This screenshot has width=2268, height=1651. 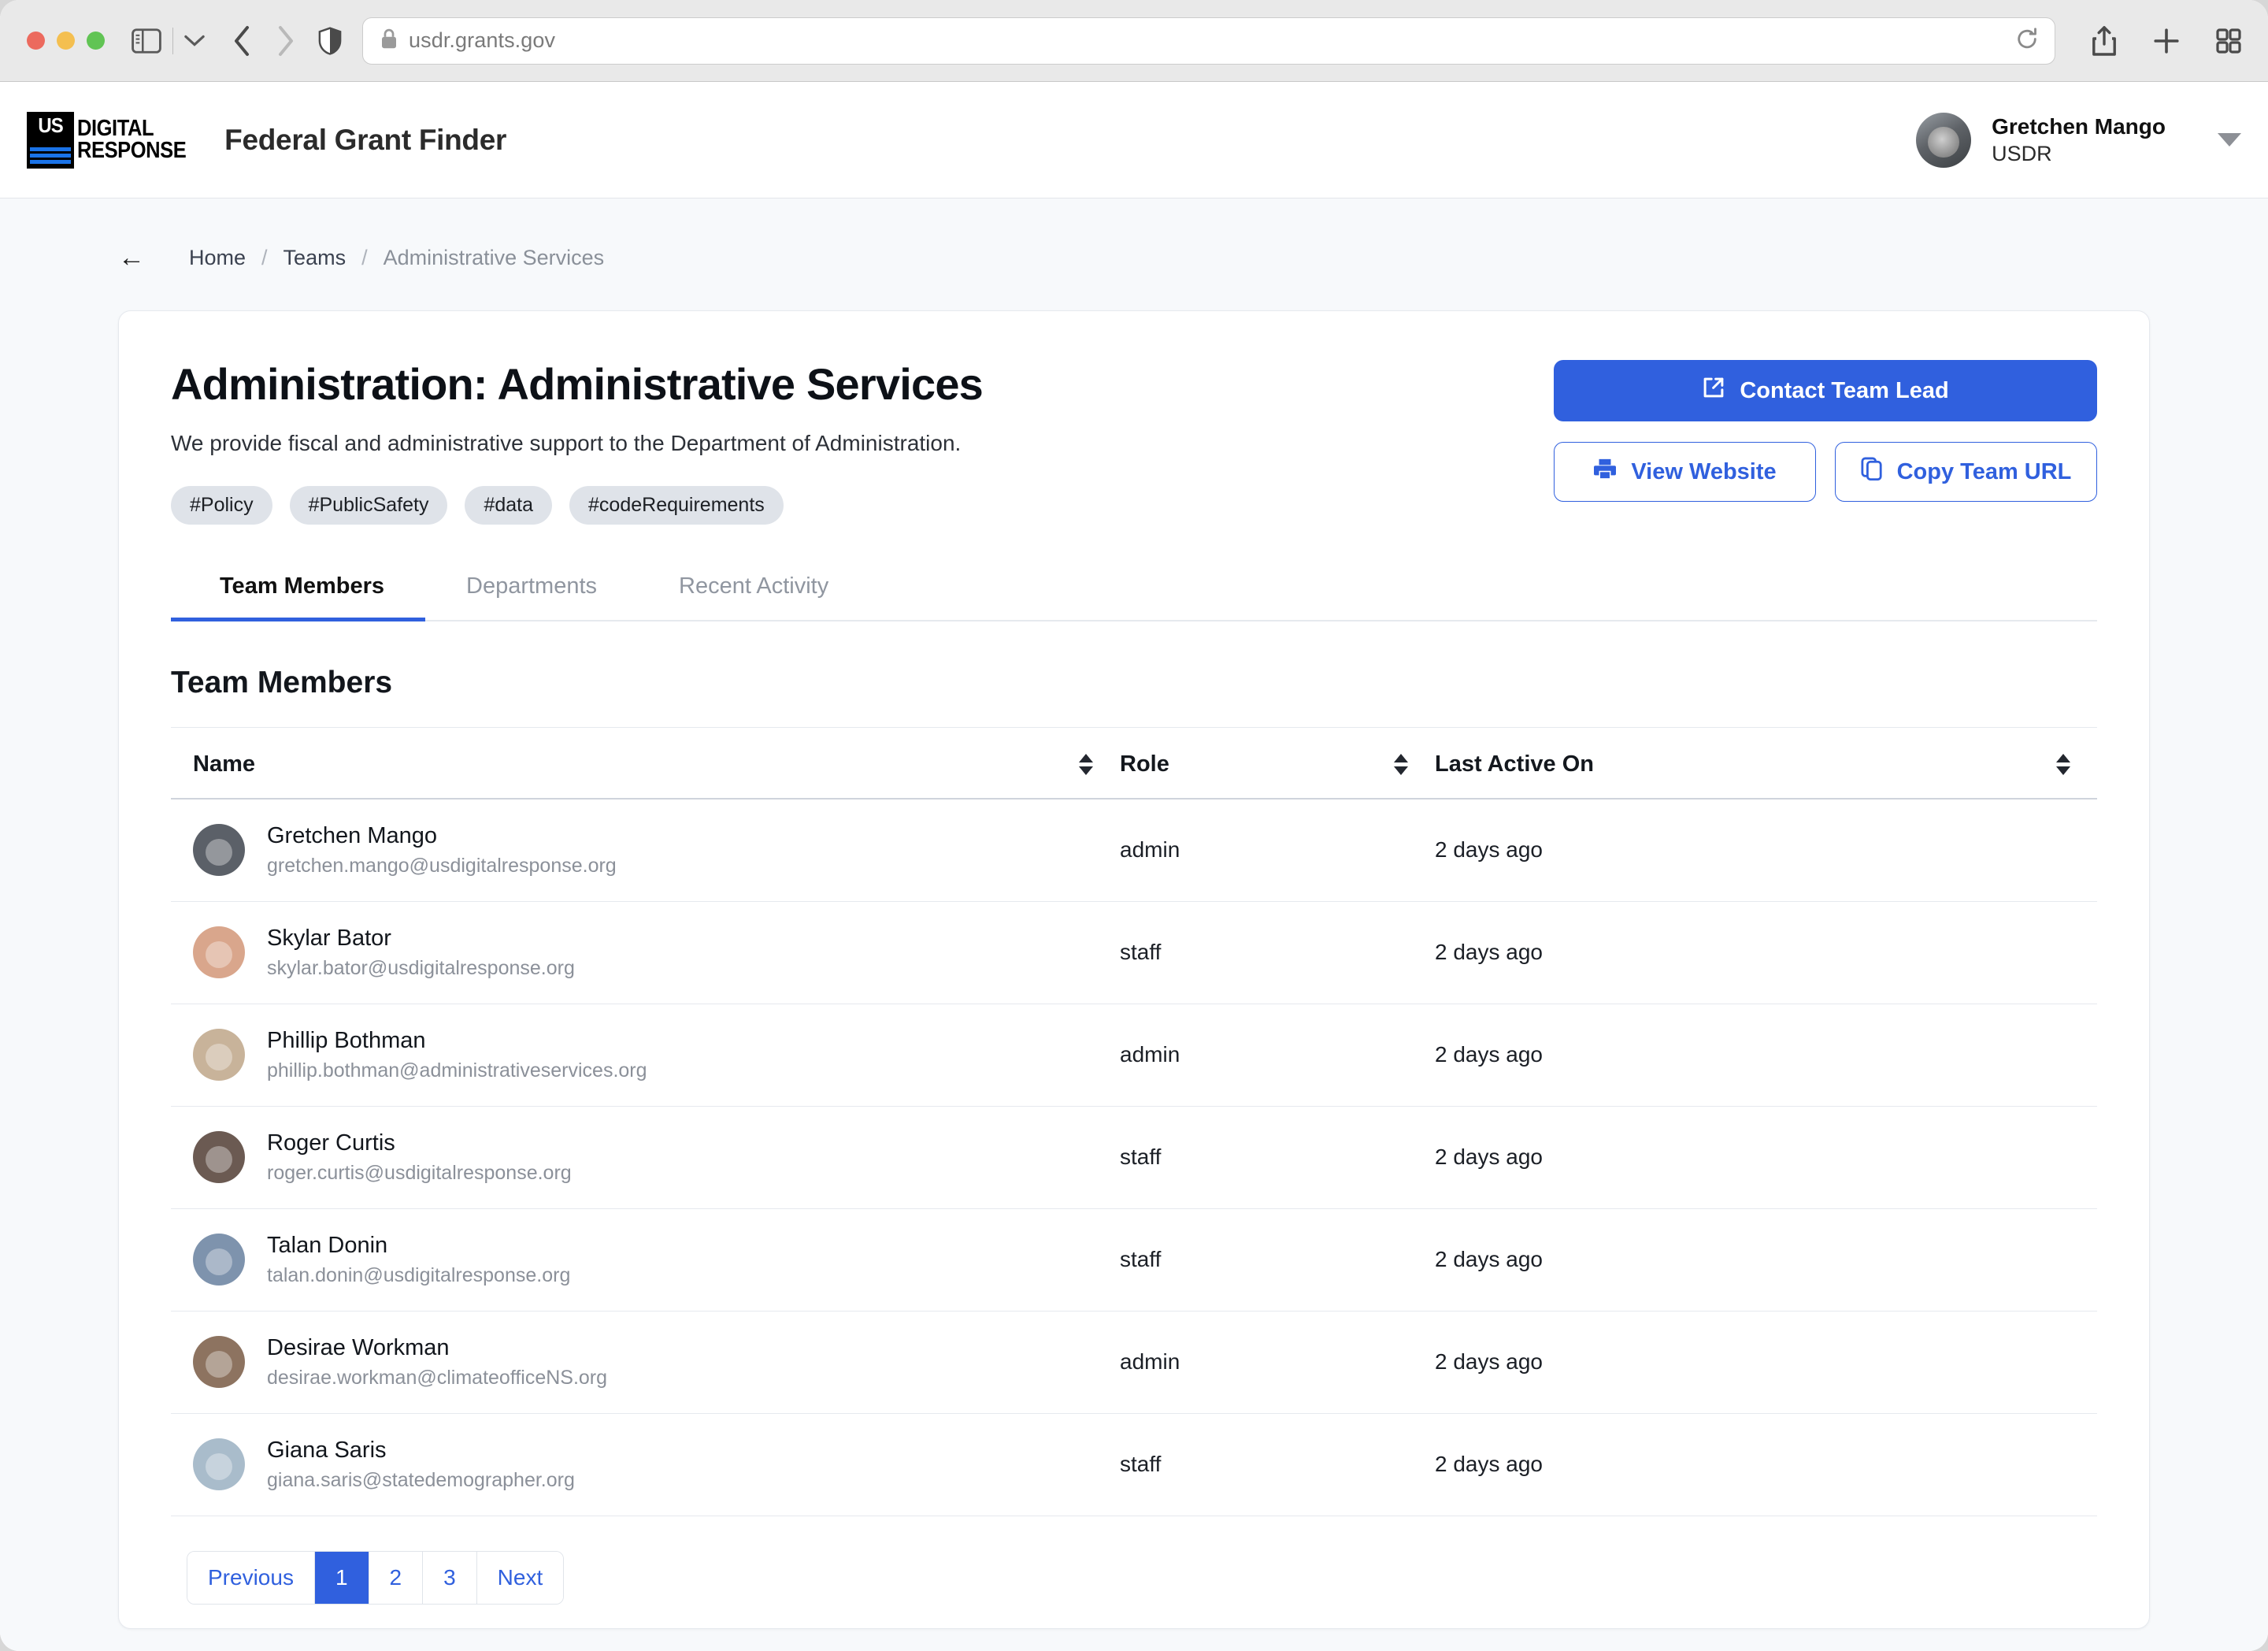 What do you see at coordinates (419, 1172) in the screenshot?
I see `member-email: roger.curtis@usdigitalresponse.org` at bounding box center [419, 1172].